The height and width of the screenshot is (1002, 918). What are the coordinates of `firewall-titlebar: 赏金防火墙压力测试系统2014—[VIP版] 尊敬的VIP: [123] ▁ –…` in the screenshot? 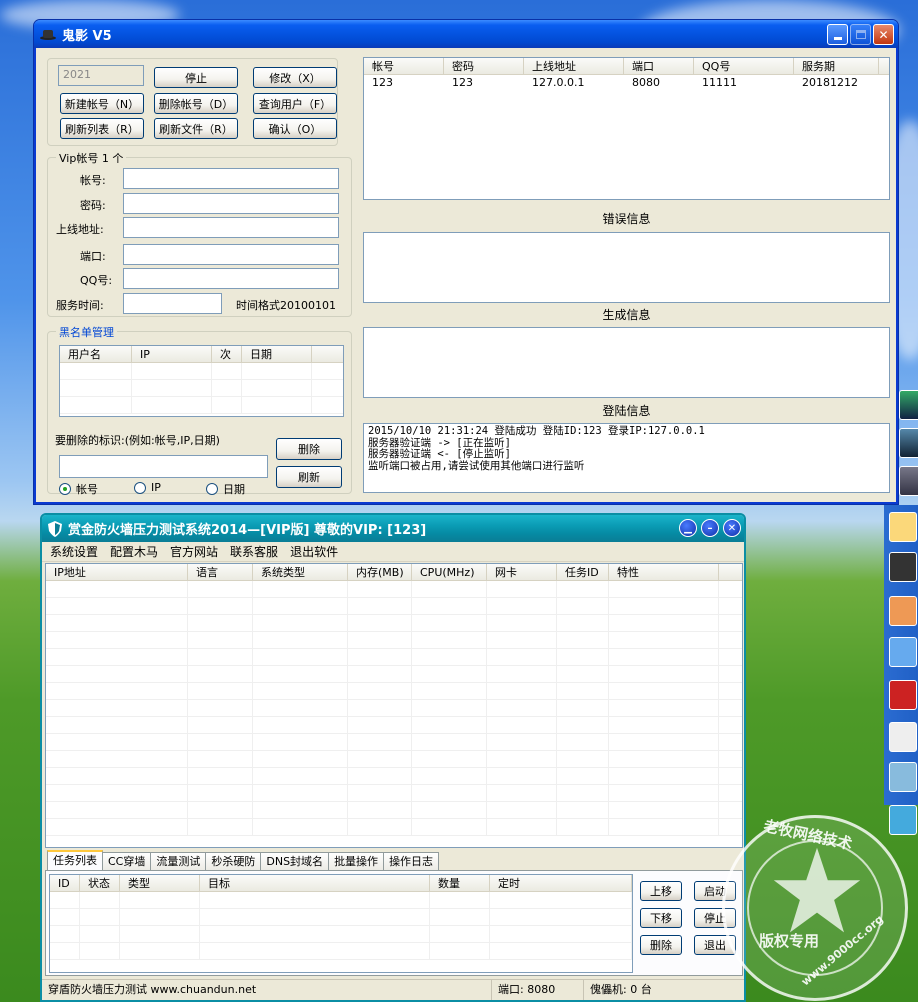 It's located at (393, 528).